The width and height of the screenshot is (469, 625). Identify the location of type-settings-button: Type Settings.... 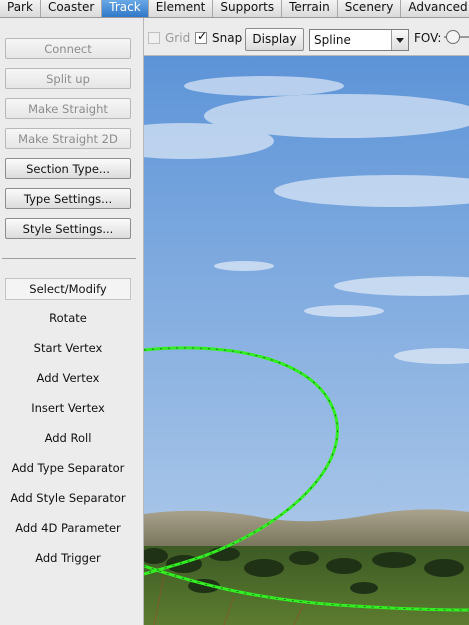
(68, 198).